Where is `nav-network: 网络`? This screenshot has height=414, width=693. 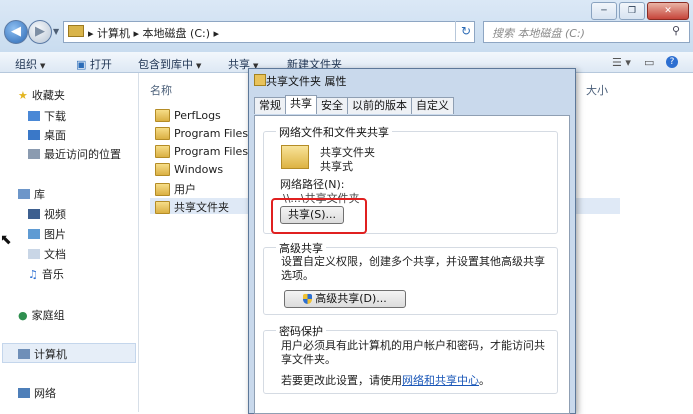 nav-network: 网络 is located at coordinates (37, 393).